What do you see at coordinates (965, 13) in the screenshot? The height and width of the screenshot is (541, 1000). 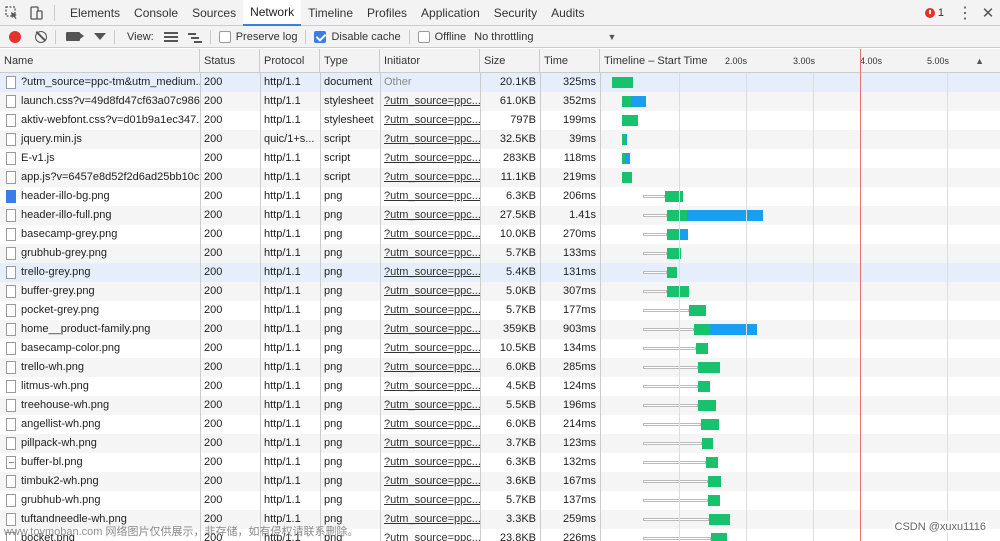 I see `more-options-icon: ⋮` at bounding box center [965, 13].